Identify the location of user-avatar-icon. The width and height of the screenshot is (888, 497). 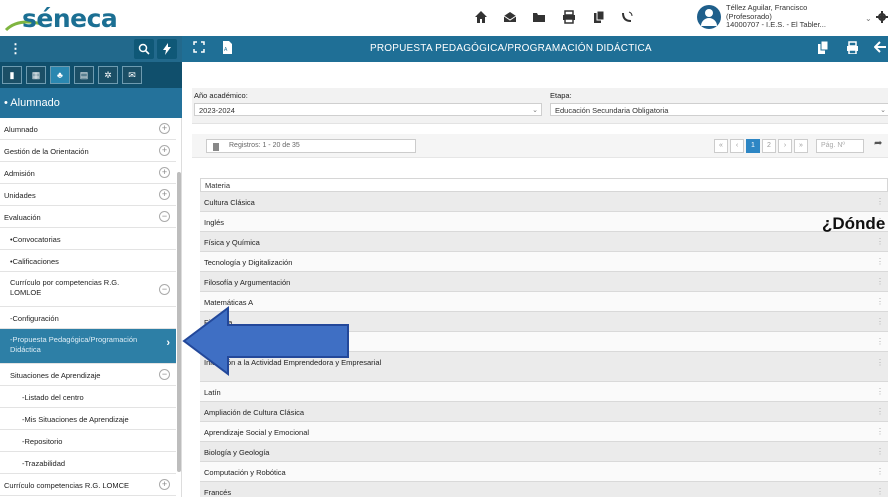
(709, 17).